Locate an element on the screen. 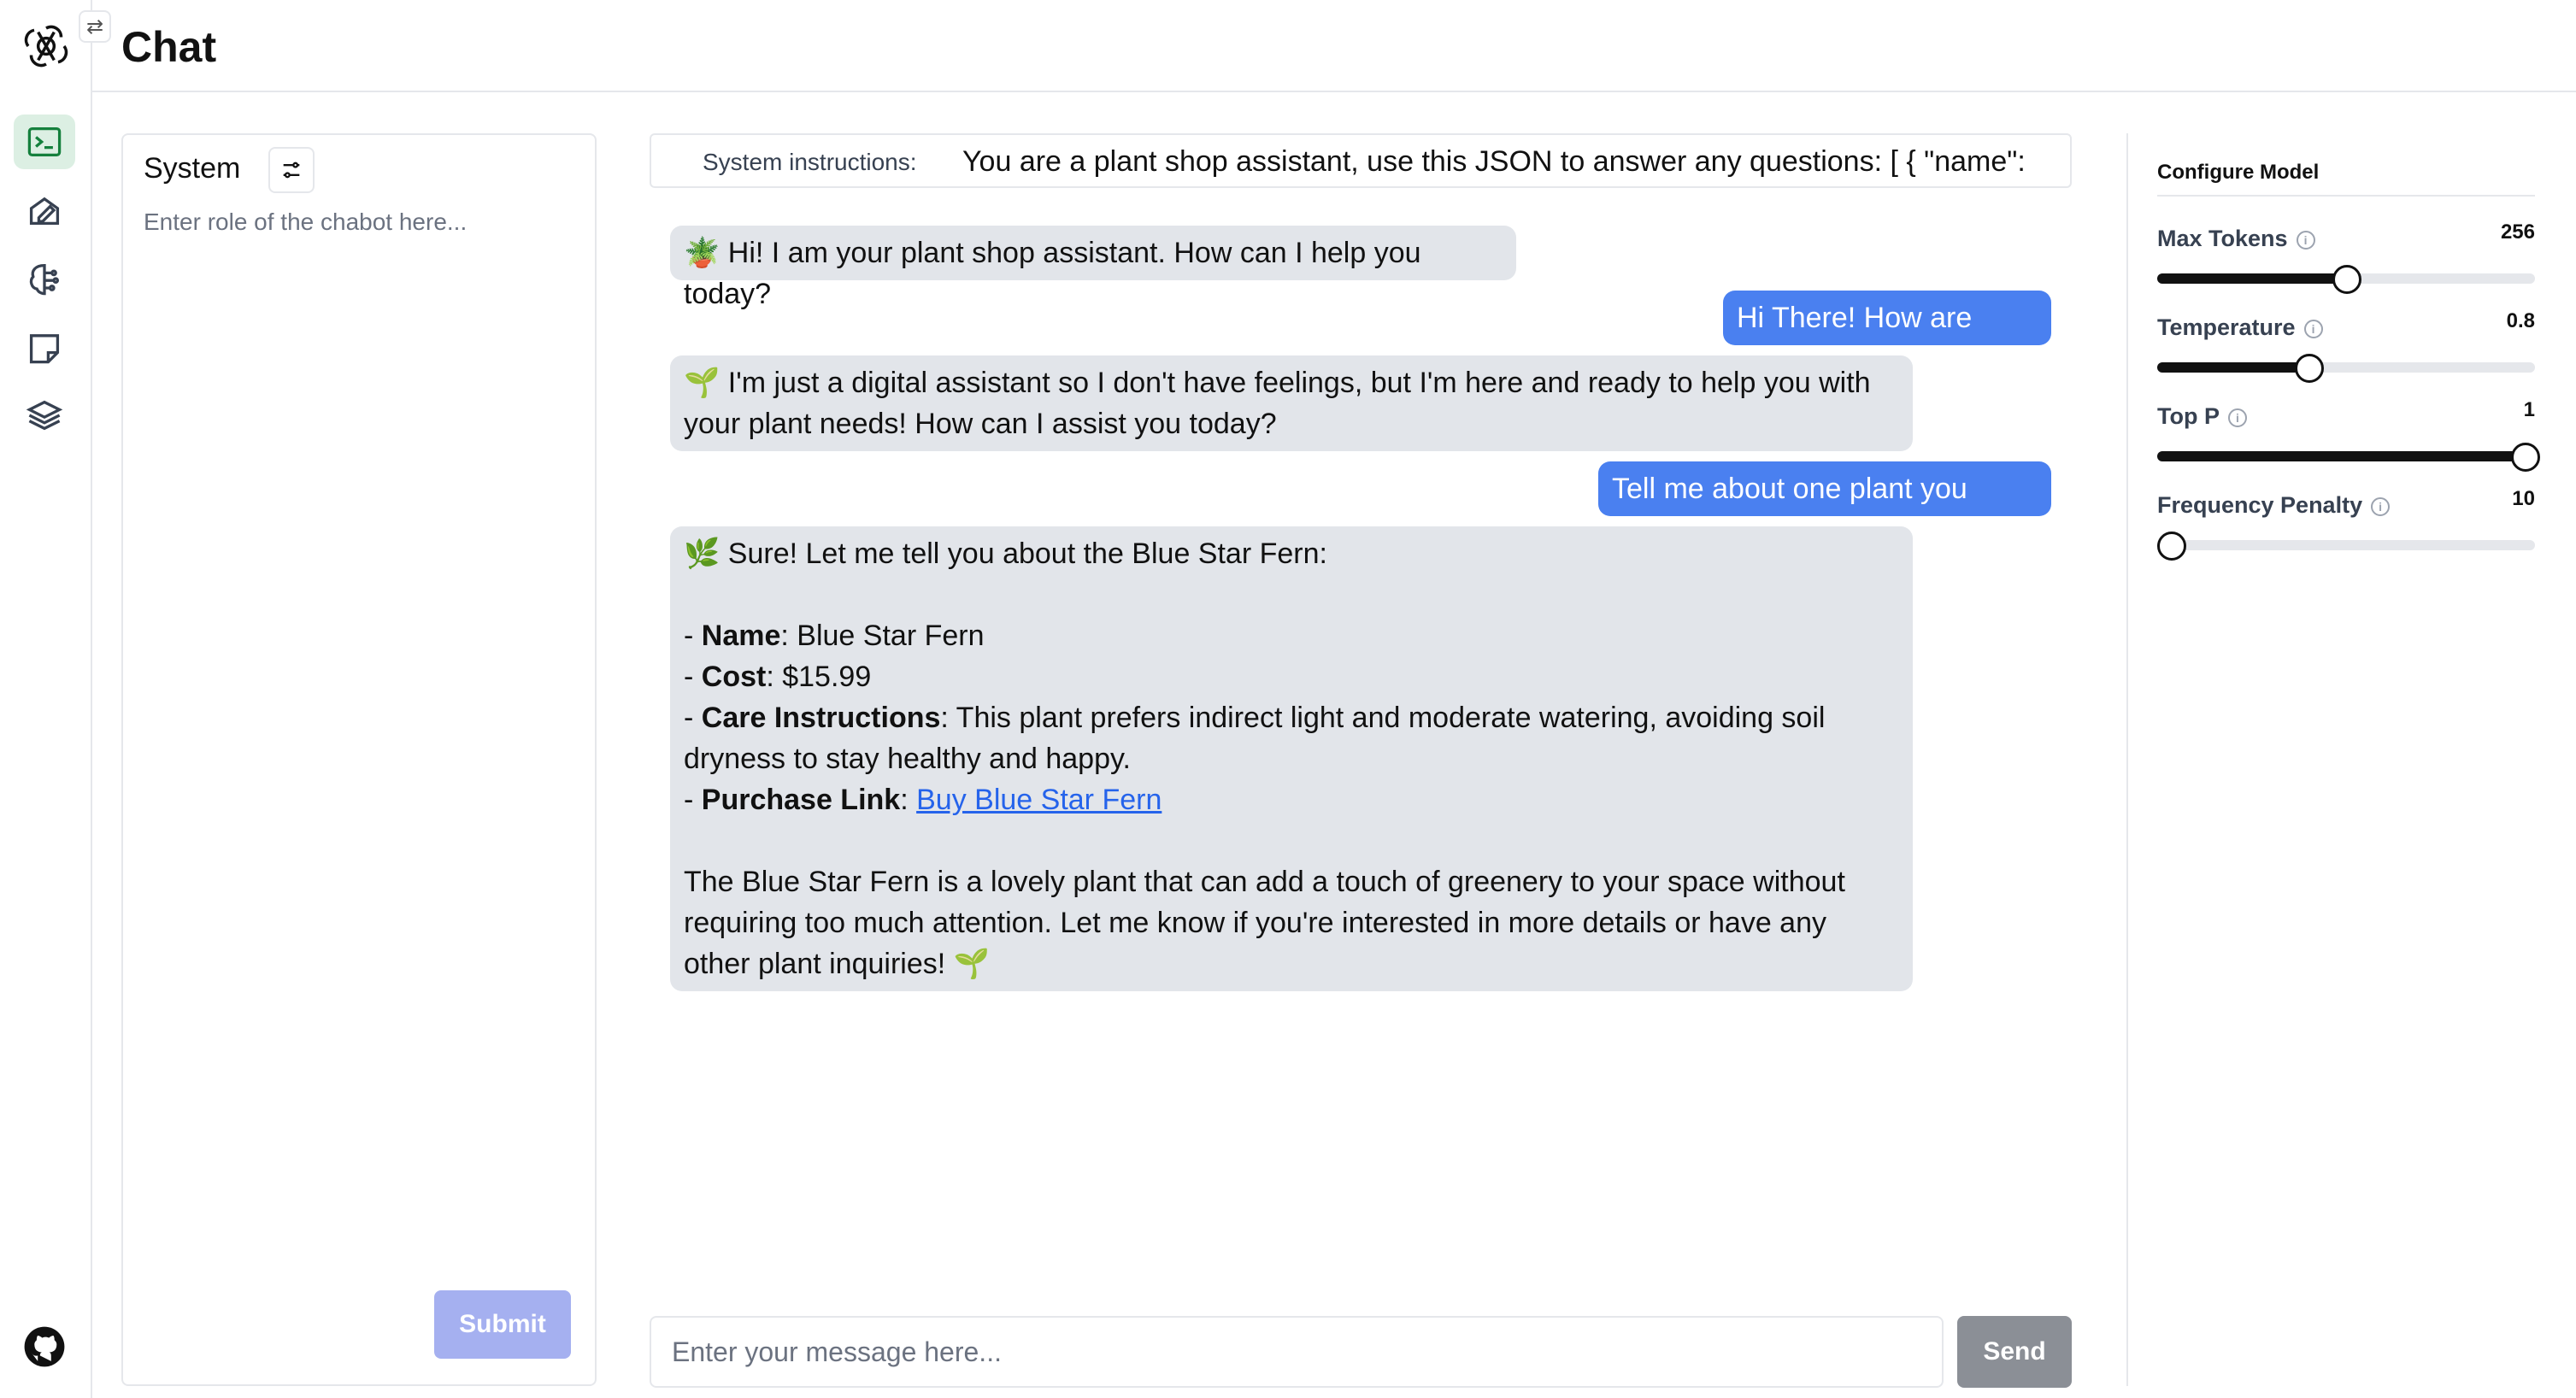 Image resolution: width=2576 pixels, height=1398 pixels. frequency-penalty-slider is located at coordinates (2346, 546).